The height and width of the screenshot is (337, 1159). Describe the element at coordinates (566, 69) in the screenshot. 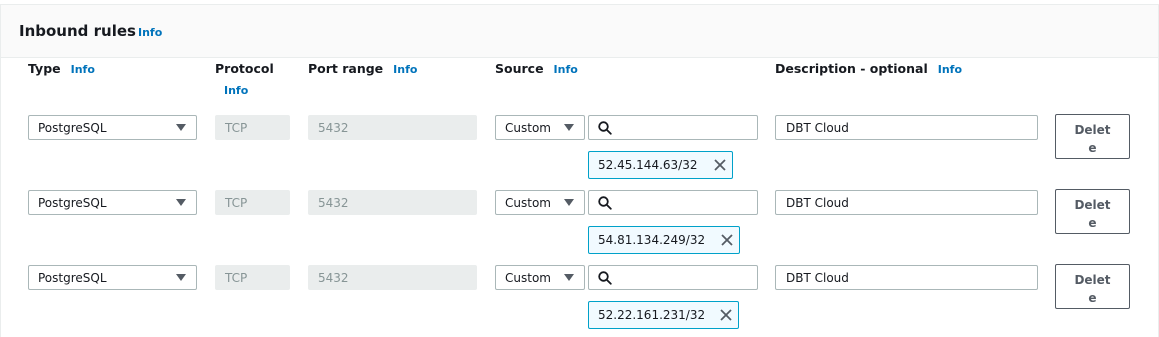

I see `source-info-link: Info` at that location.